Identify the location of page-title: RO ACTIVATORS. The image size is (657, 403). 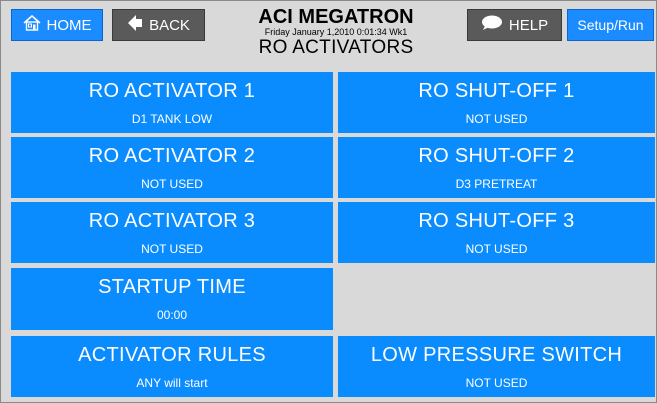
(336, 47).